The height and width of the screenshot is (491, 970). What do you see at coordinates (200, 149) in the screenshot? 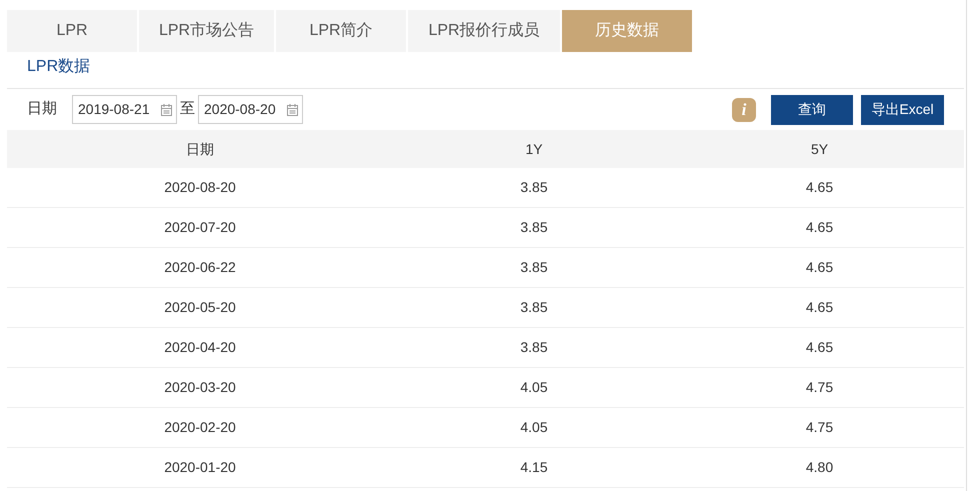
I see `column-header: 日期` at bounding box center [200, 149].